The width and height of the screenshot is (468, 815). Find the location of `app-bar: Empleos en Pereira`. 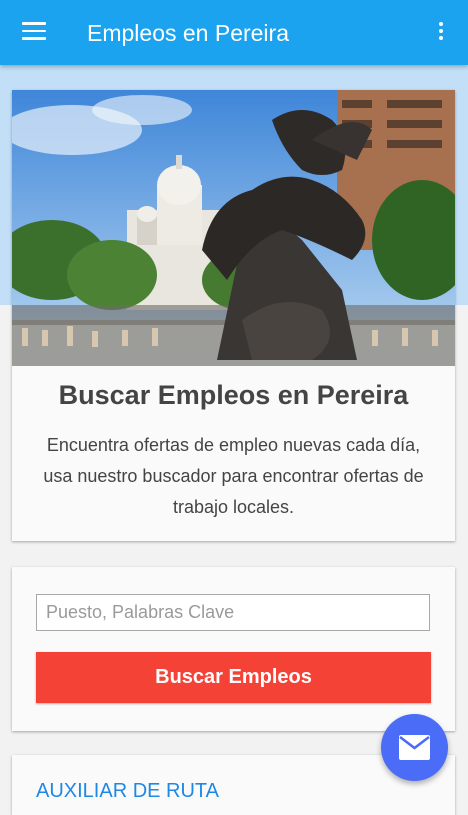

app-bar: Empleos en Pereira is located at coordinates (234, 32).